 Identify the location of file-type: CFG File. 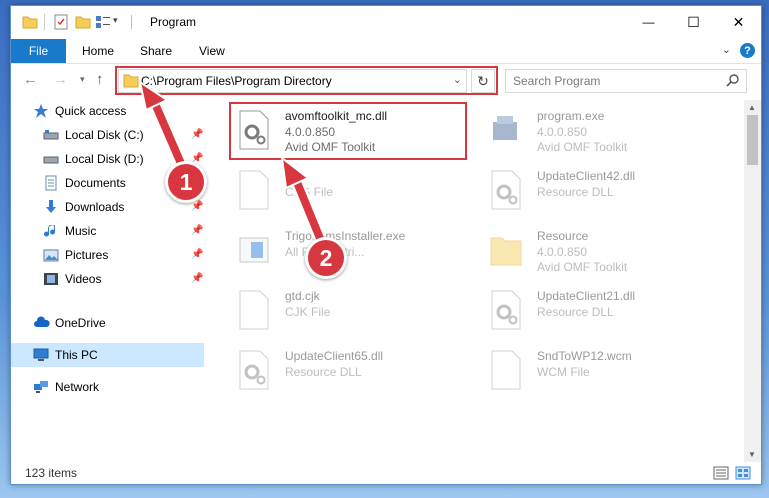
(309, 192).